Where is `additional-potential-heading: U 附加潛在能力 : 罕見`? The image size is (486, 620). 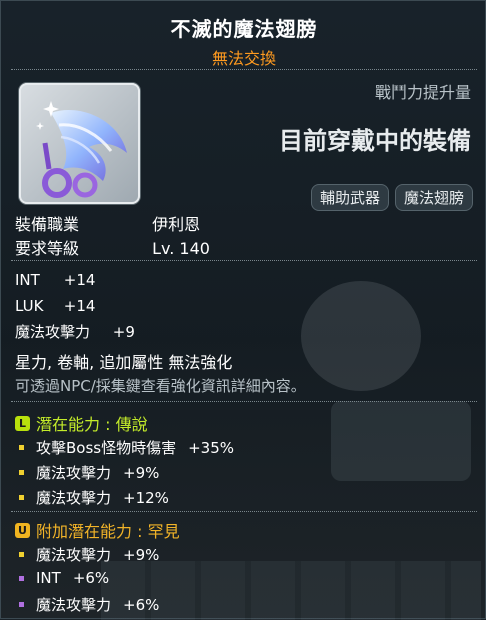 additional-potential-heading: U 附加潛在能力 : 罕見 is located at coordinates (97, 530).